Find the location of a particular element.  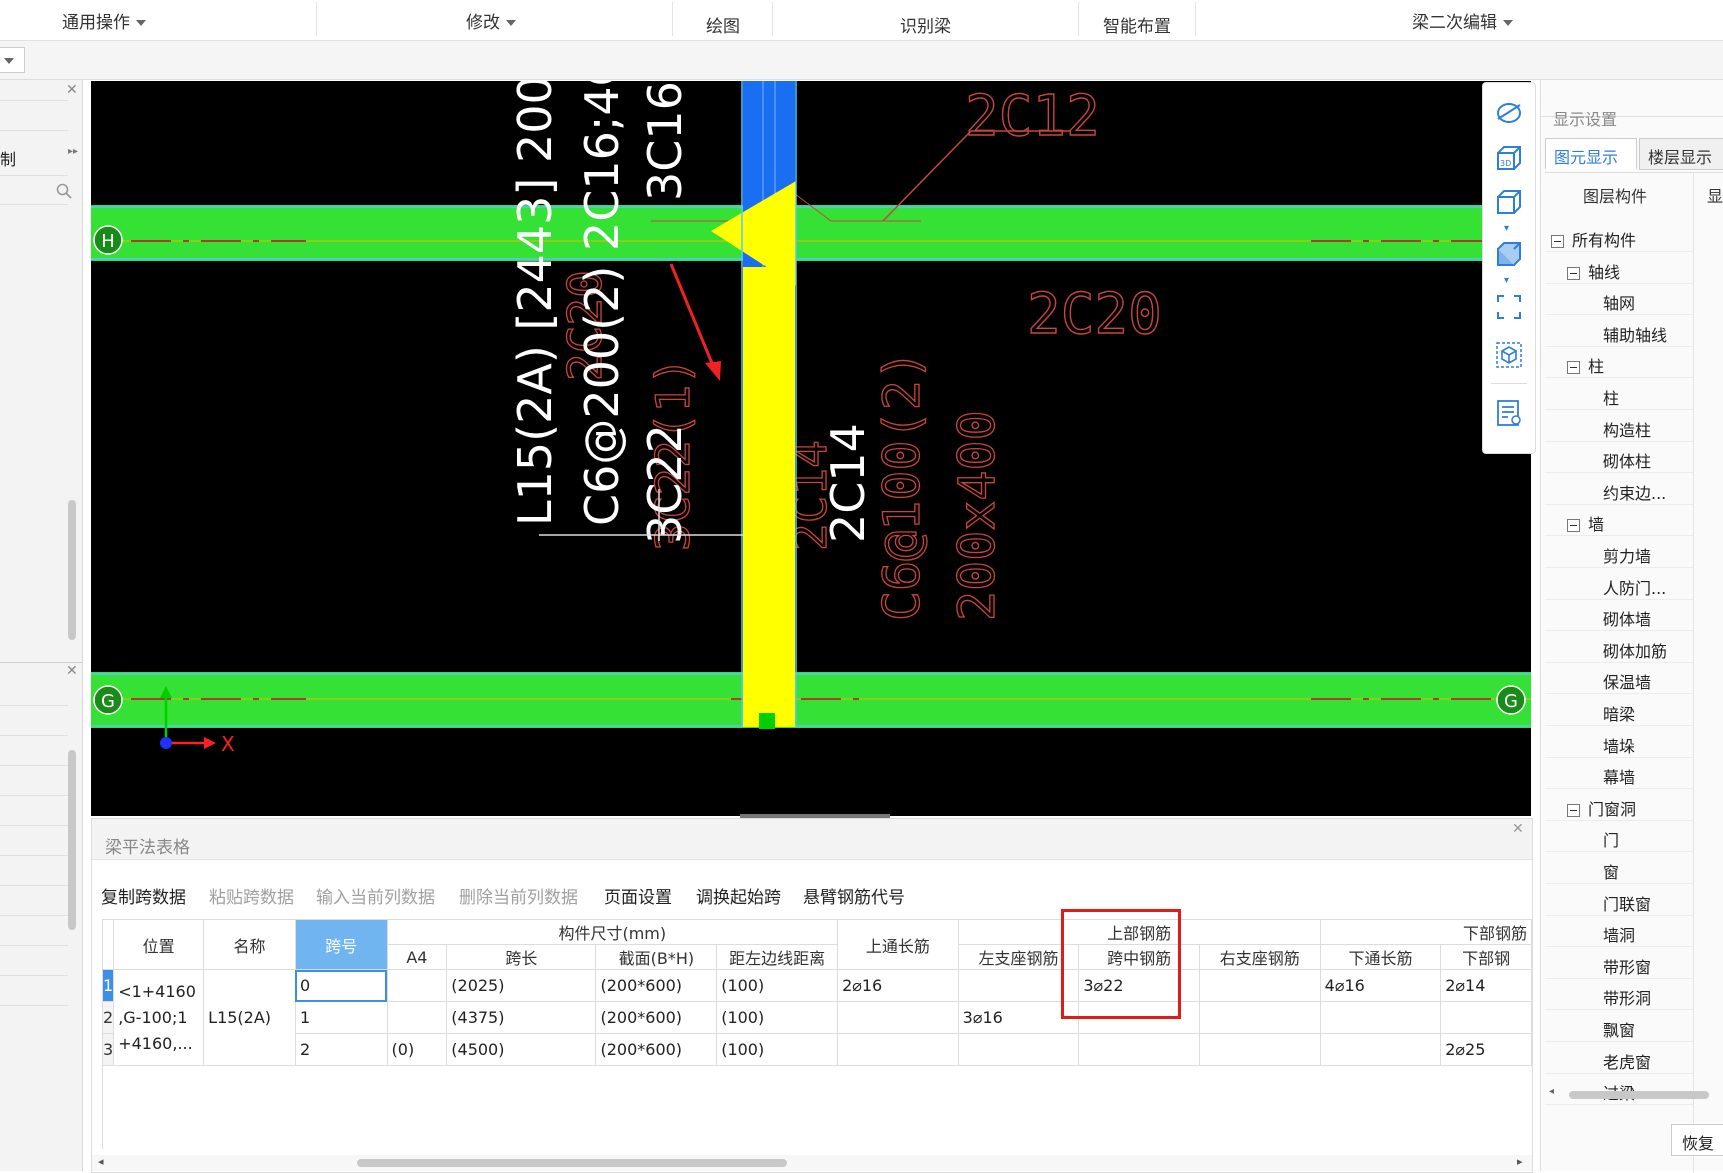

cell-bottom-part is located at coordinates (1486, 1017).